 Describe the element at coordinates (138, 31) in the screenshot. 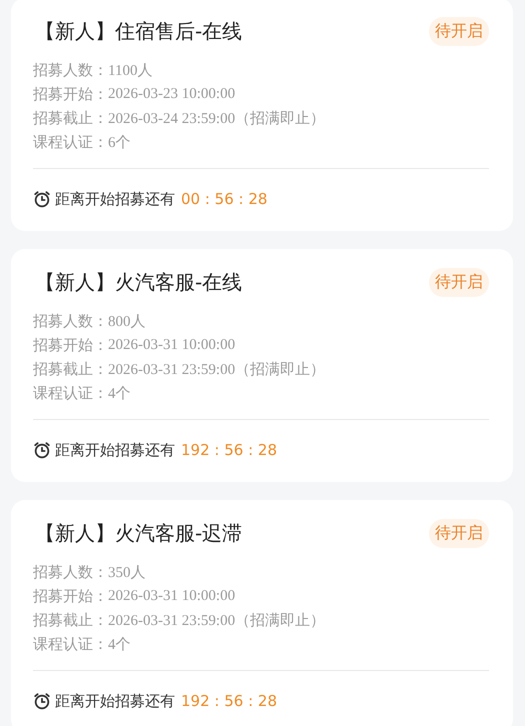

I see `card-title: 【新人】住宿售后-在线` at that location.